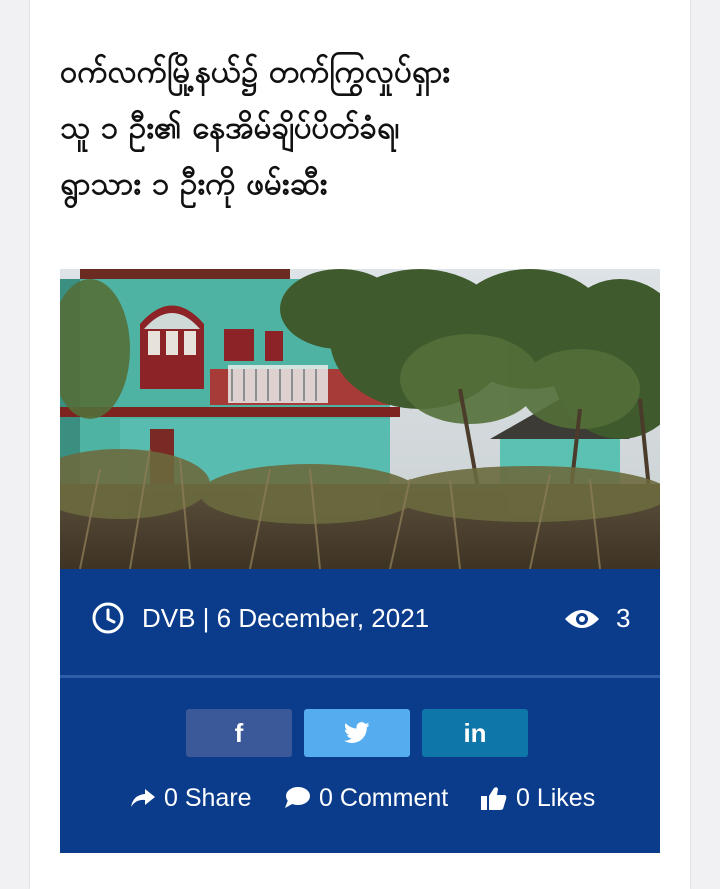 The height and width of the screenshot is (889, 720). What do you see at coordinates (108, 618) in the screenshot?
I see `clock-icon` at bounding box center [108, 618].